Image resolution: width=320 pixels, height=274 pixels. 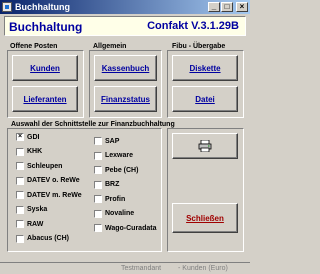 What do you see at coordinates (112, 141) in the screenshot?
I see `interface-option-label: SAP` at bounding box center [112, 141].